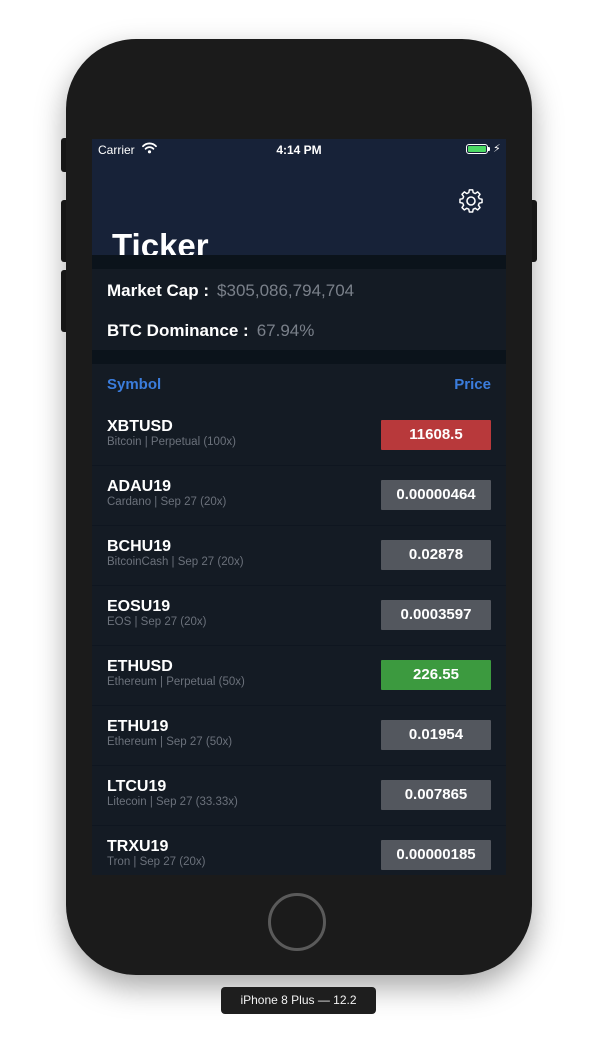  What do you see at coordinates (299, 616) in the screenshot?
I see `ticker-row: EOSU19 EOS | Sep 27 (20x) 0.0003597` at bounding box center [299, 616].